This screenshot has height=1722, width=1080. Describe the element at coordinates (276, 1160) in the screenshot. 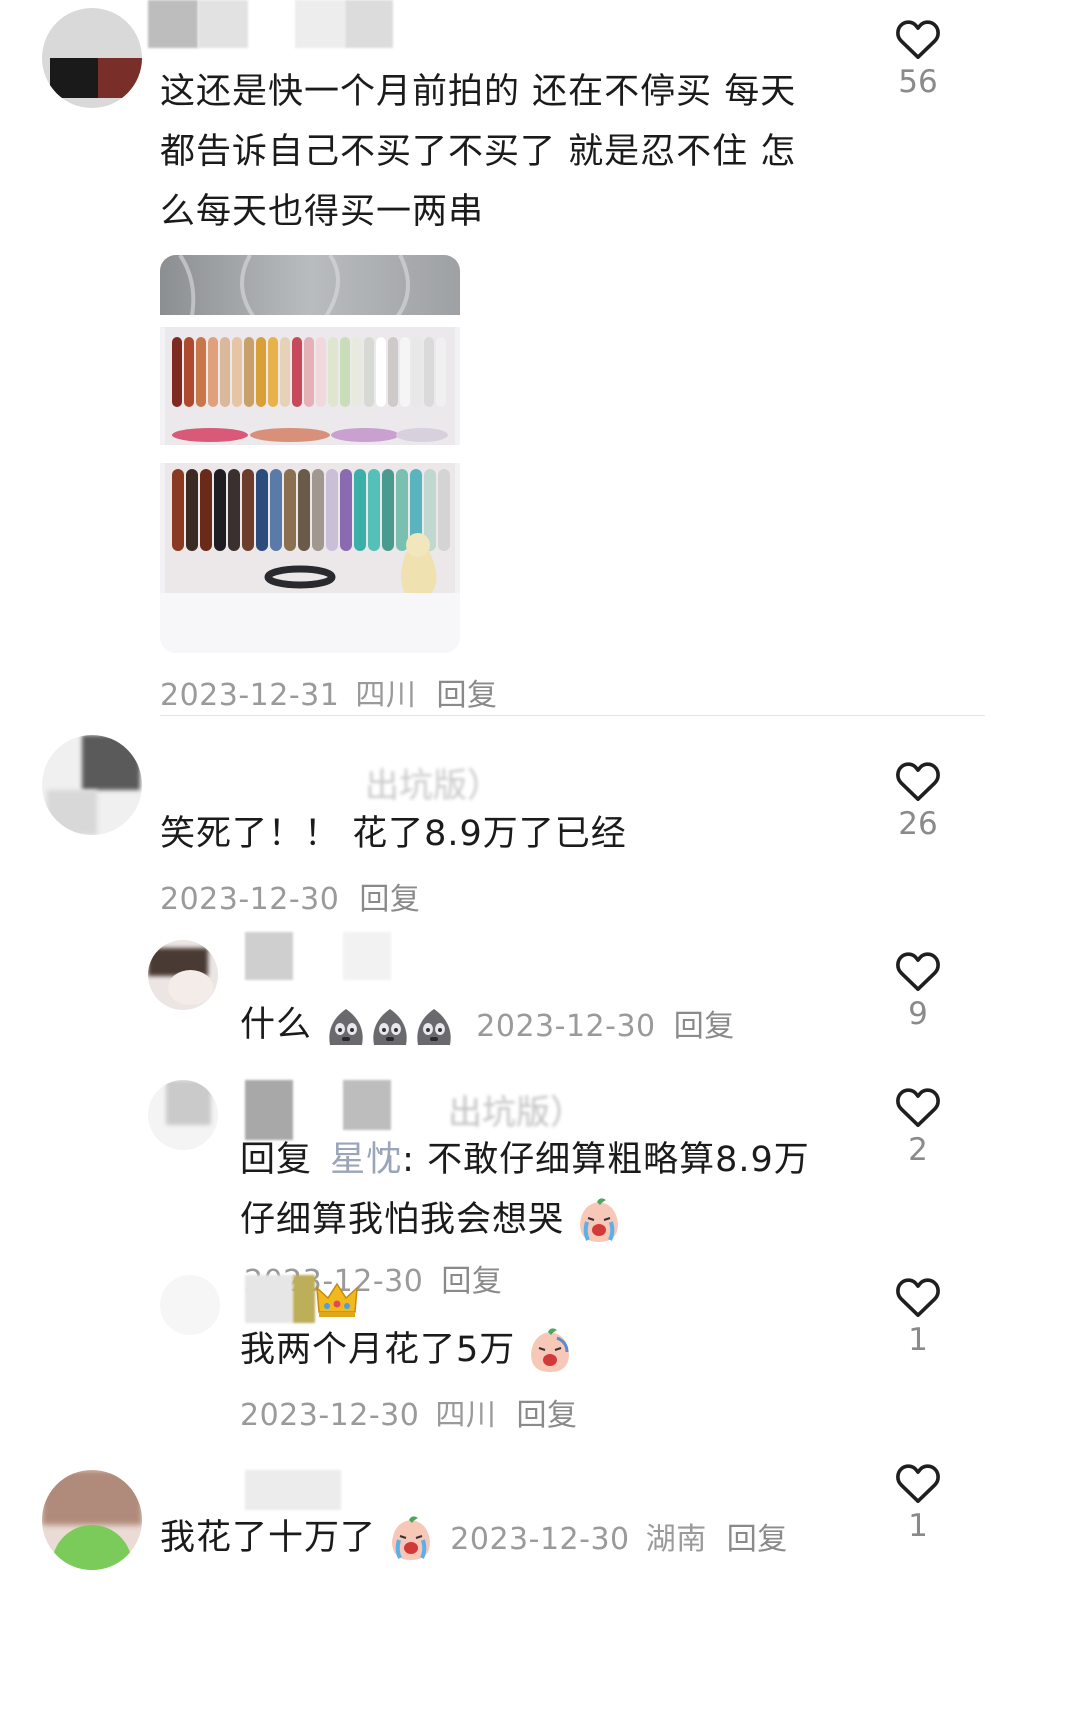

I see `reply-prefix: 回复` at that location.